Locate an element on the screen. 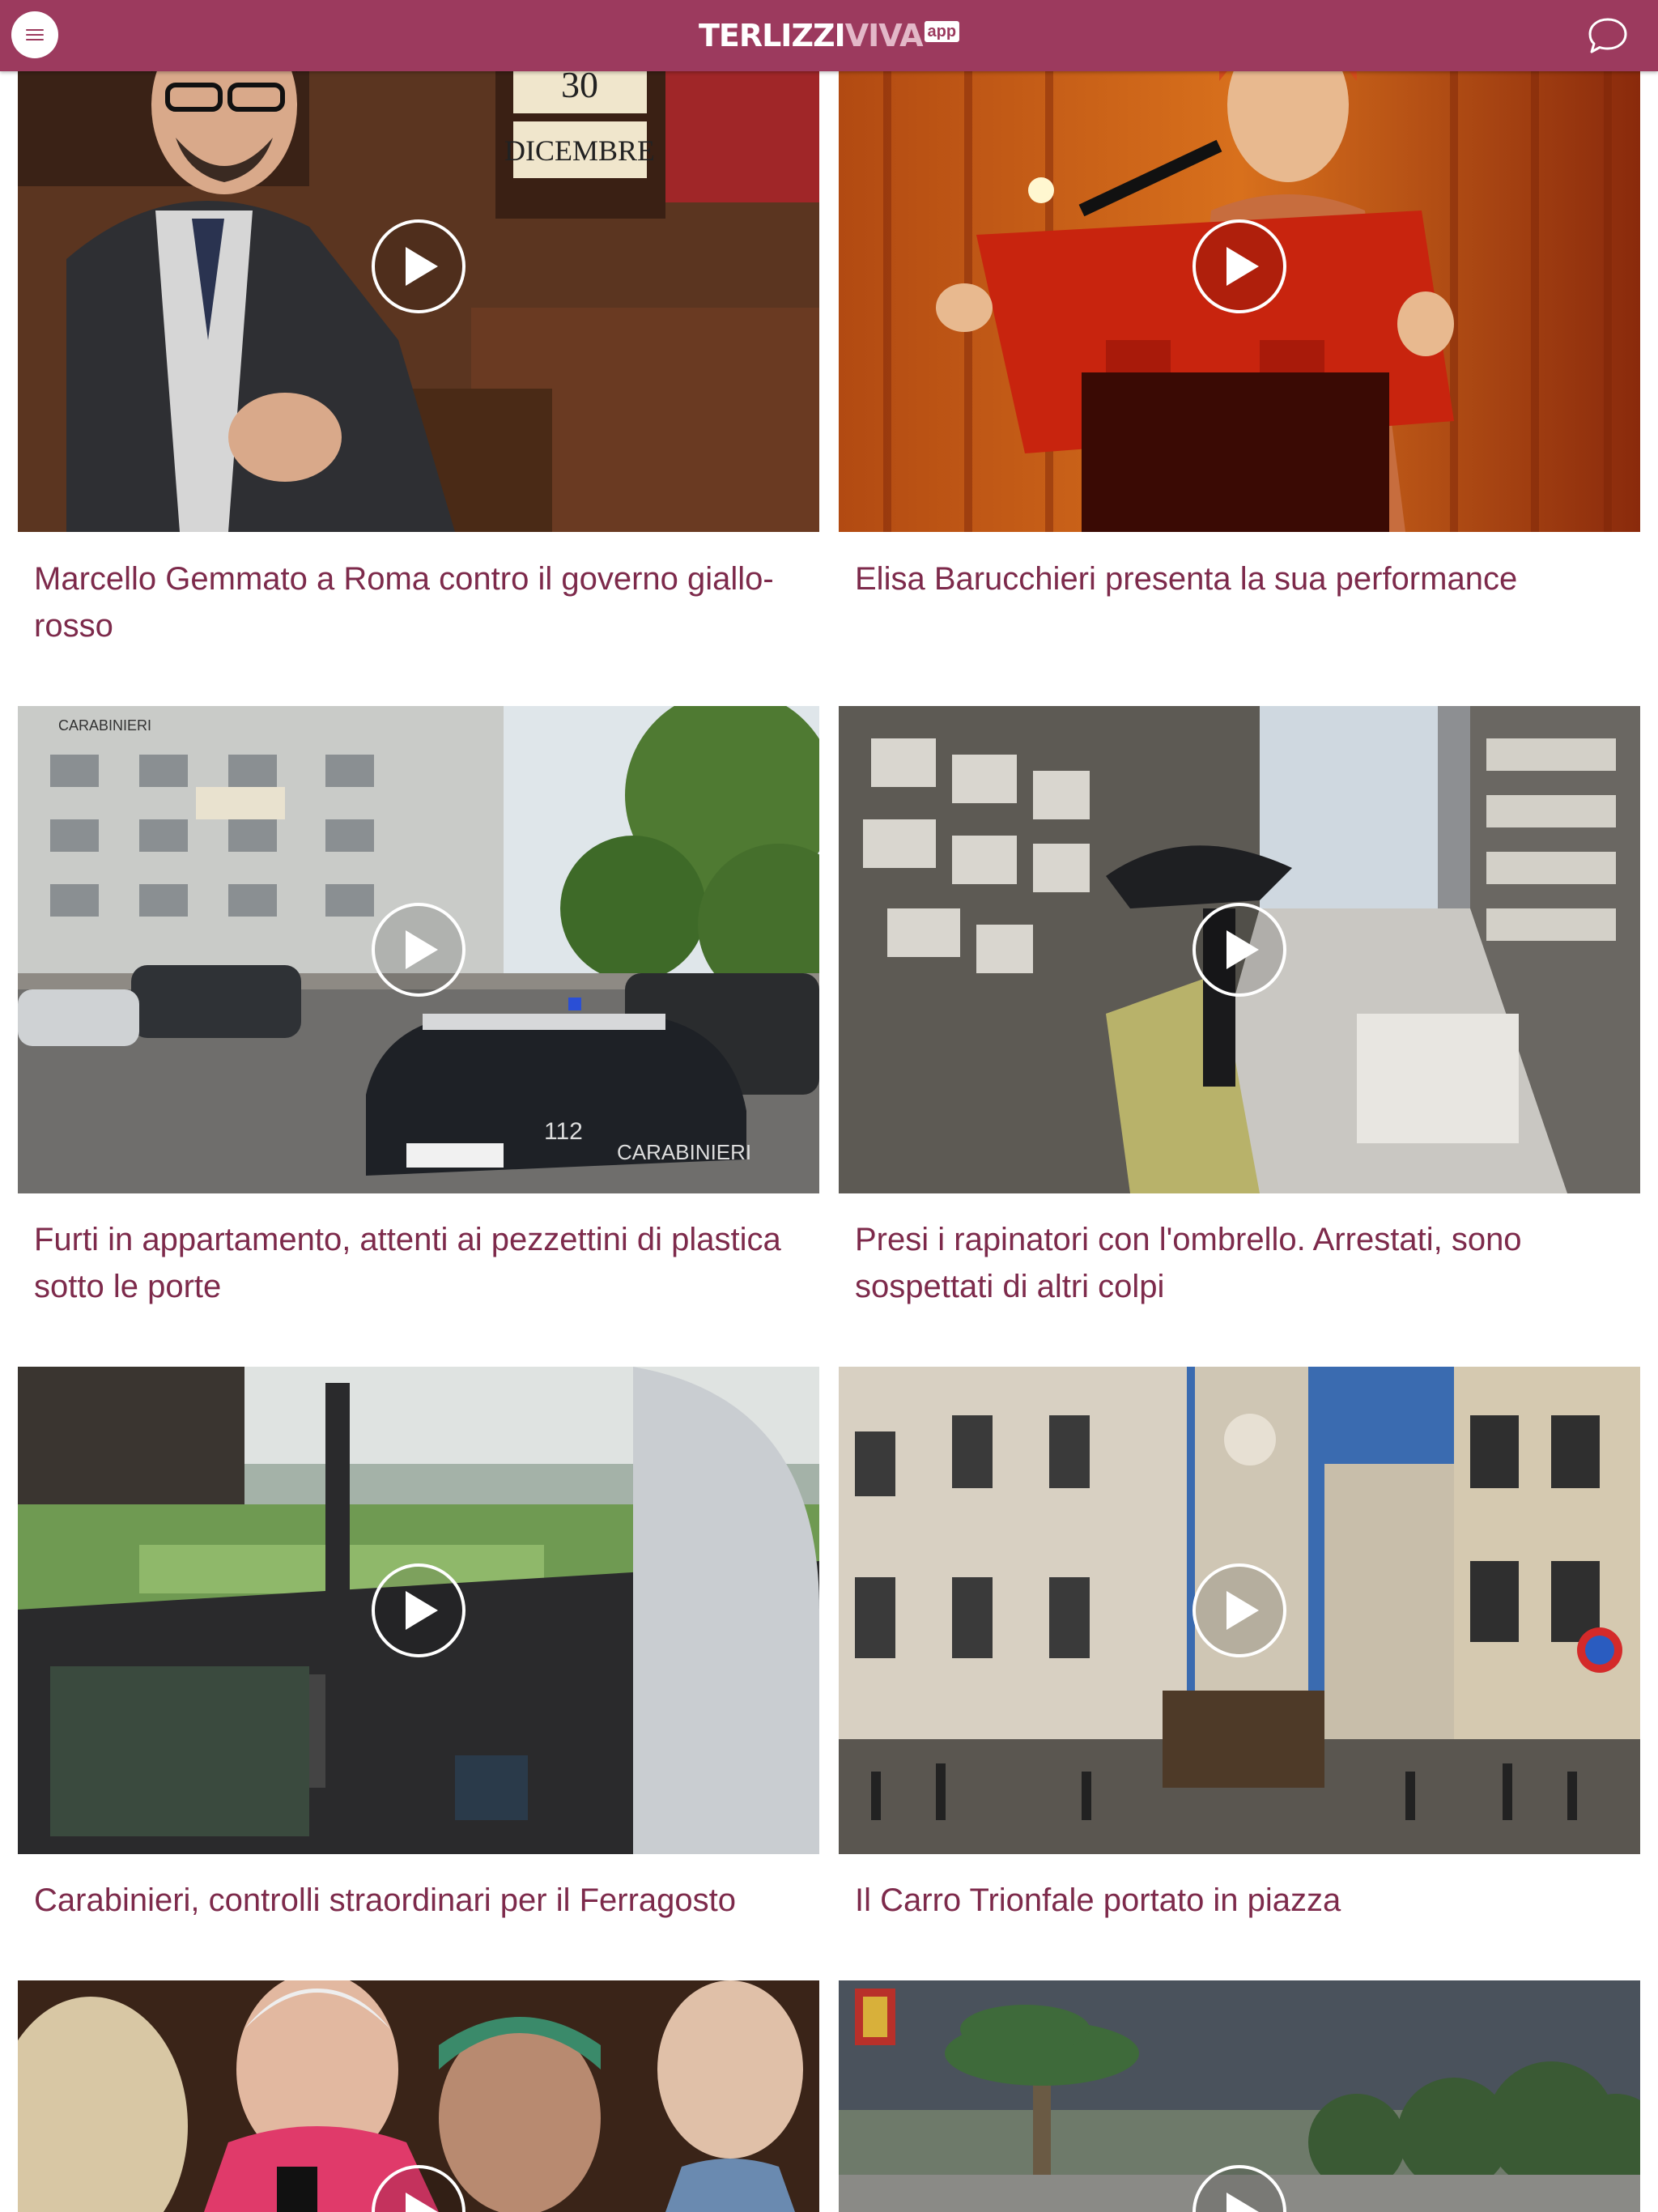 Image resolution: width=1658 pixels, height=2212 pixels. app-header: TERLIZZI VIVA app is located at coordinates (829, 36).